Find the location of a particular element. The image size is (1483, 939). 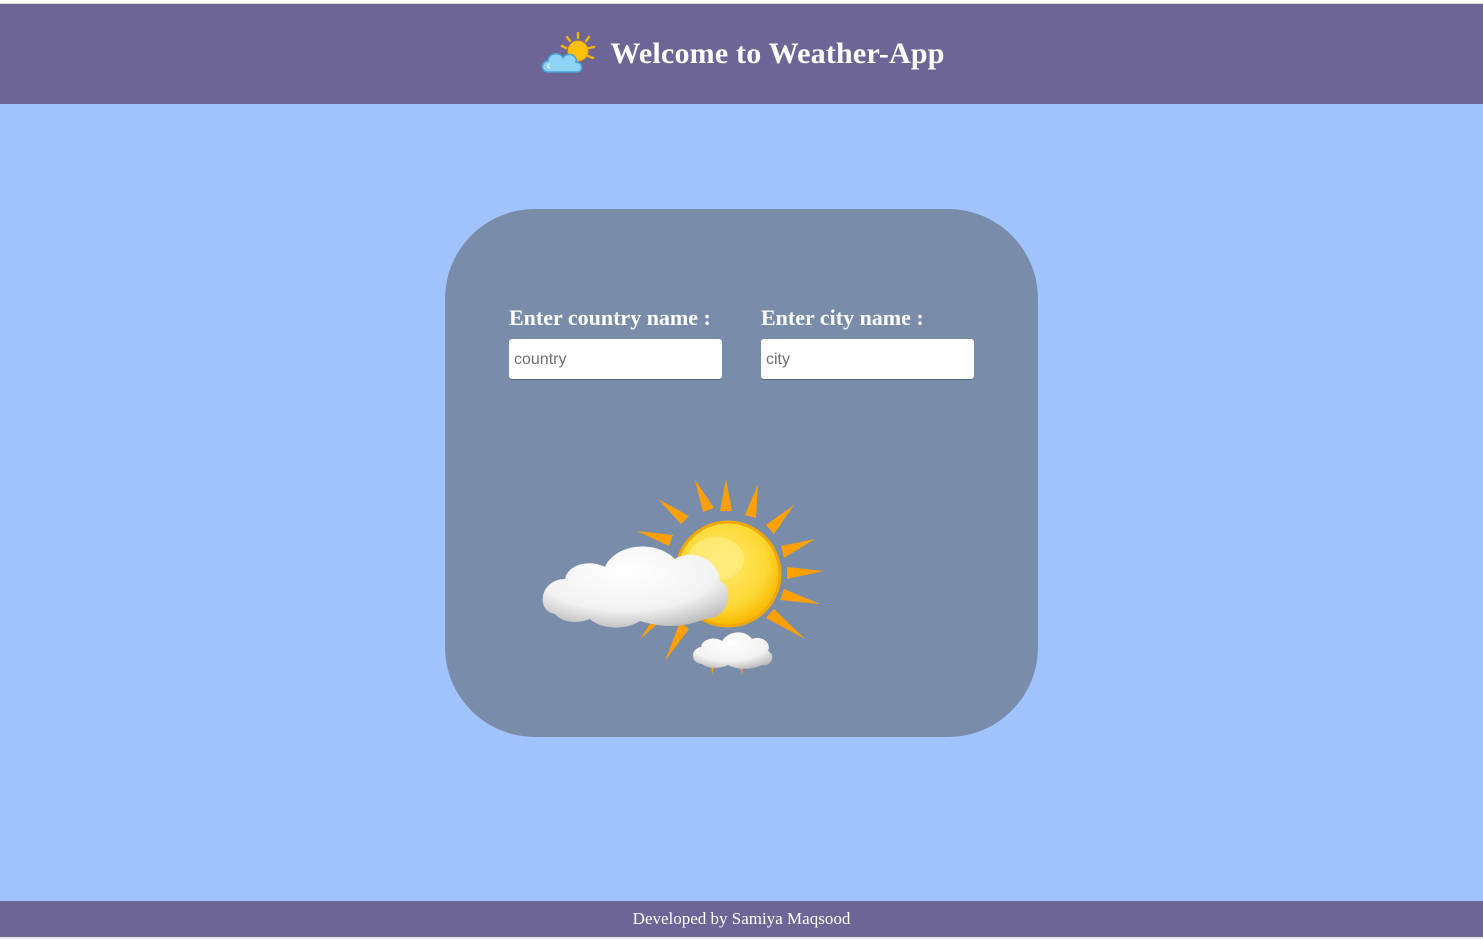

app-footer: Developed by Samiya Maqsood is located at coordinates (741, 919).